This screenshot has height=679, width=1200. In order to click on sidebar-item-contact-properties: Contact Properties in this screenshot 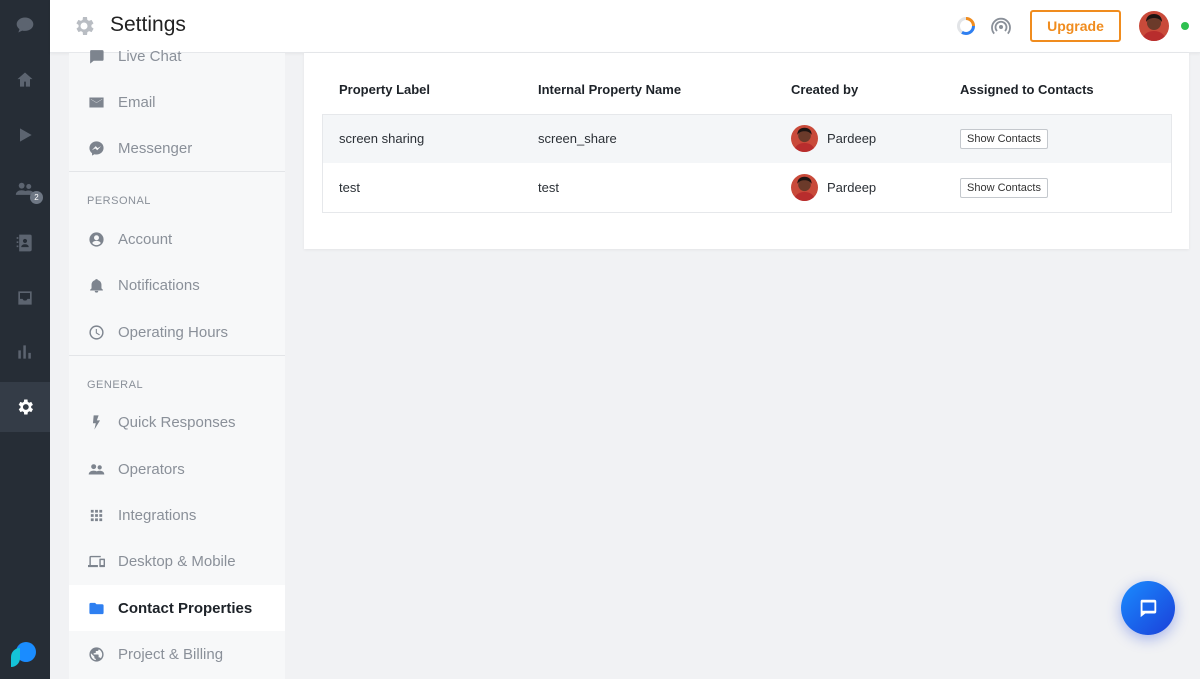, I will do `click(177, 608)`.